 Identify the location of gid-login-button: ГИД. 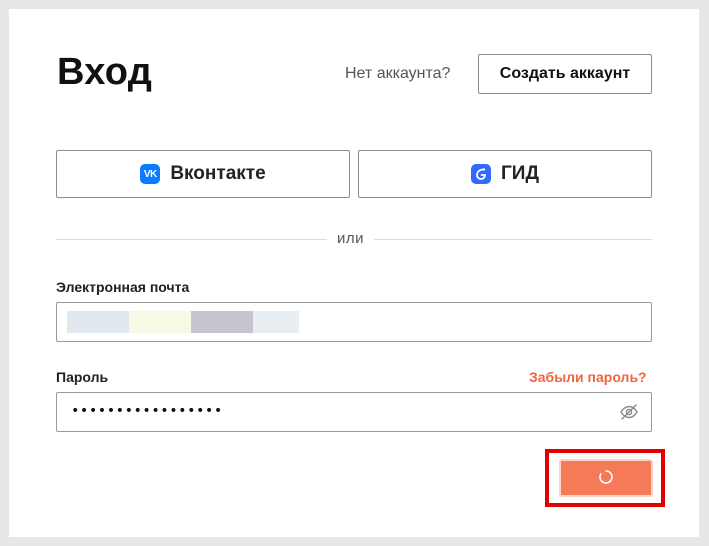
(505, 174).